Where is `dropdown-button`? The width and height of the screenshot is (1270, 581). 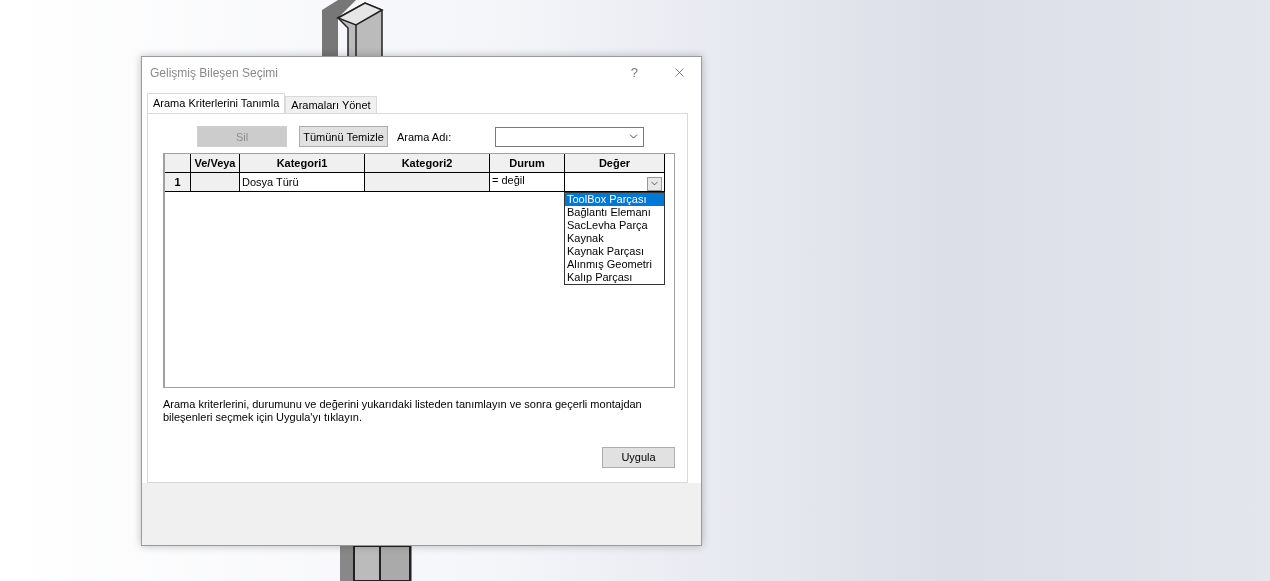 dropdown-button is located at coordinates (654, 183).